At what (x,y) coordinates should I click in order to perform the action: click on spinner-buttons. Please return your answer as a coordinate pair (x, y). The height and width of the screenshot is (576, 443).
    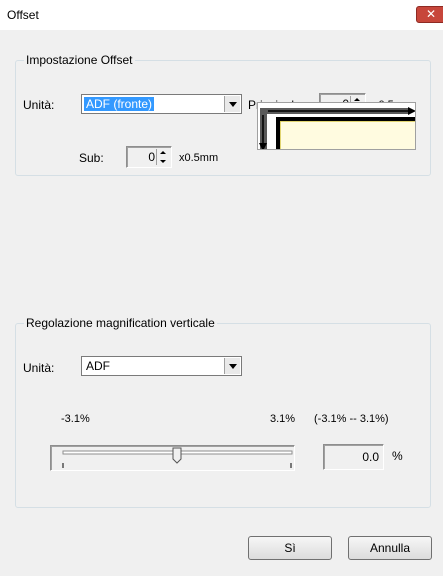
    Looking at the image, I should click on (162, 157).